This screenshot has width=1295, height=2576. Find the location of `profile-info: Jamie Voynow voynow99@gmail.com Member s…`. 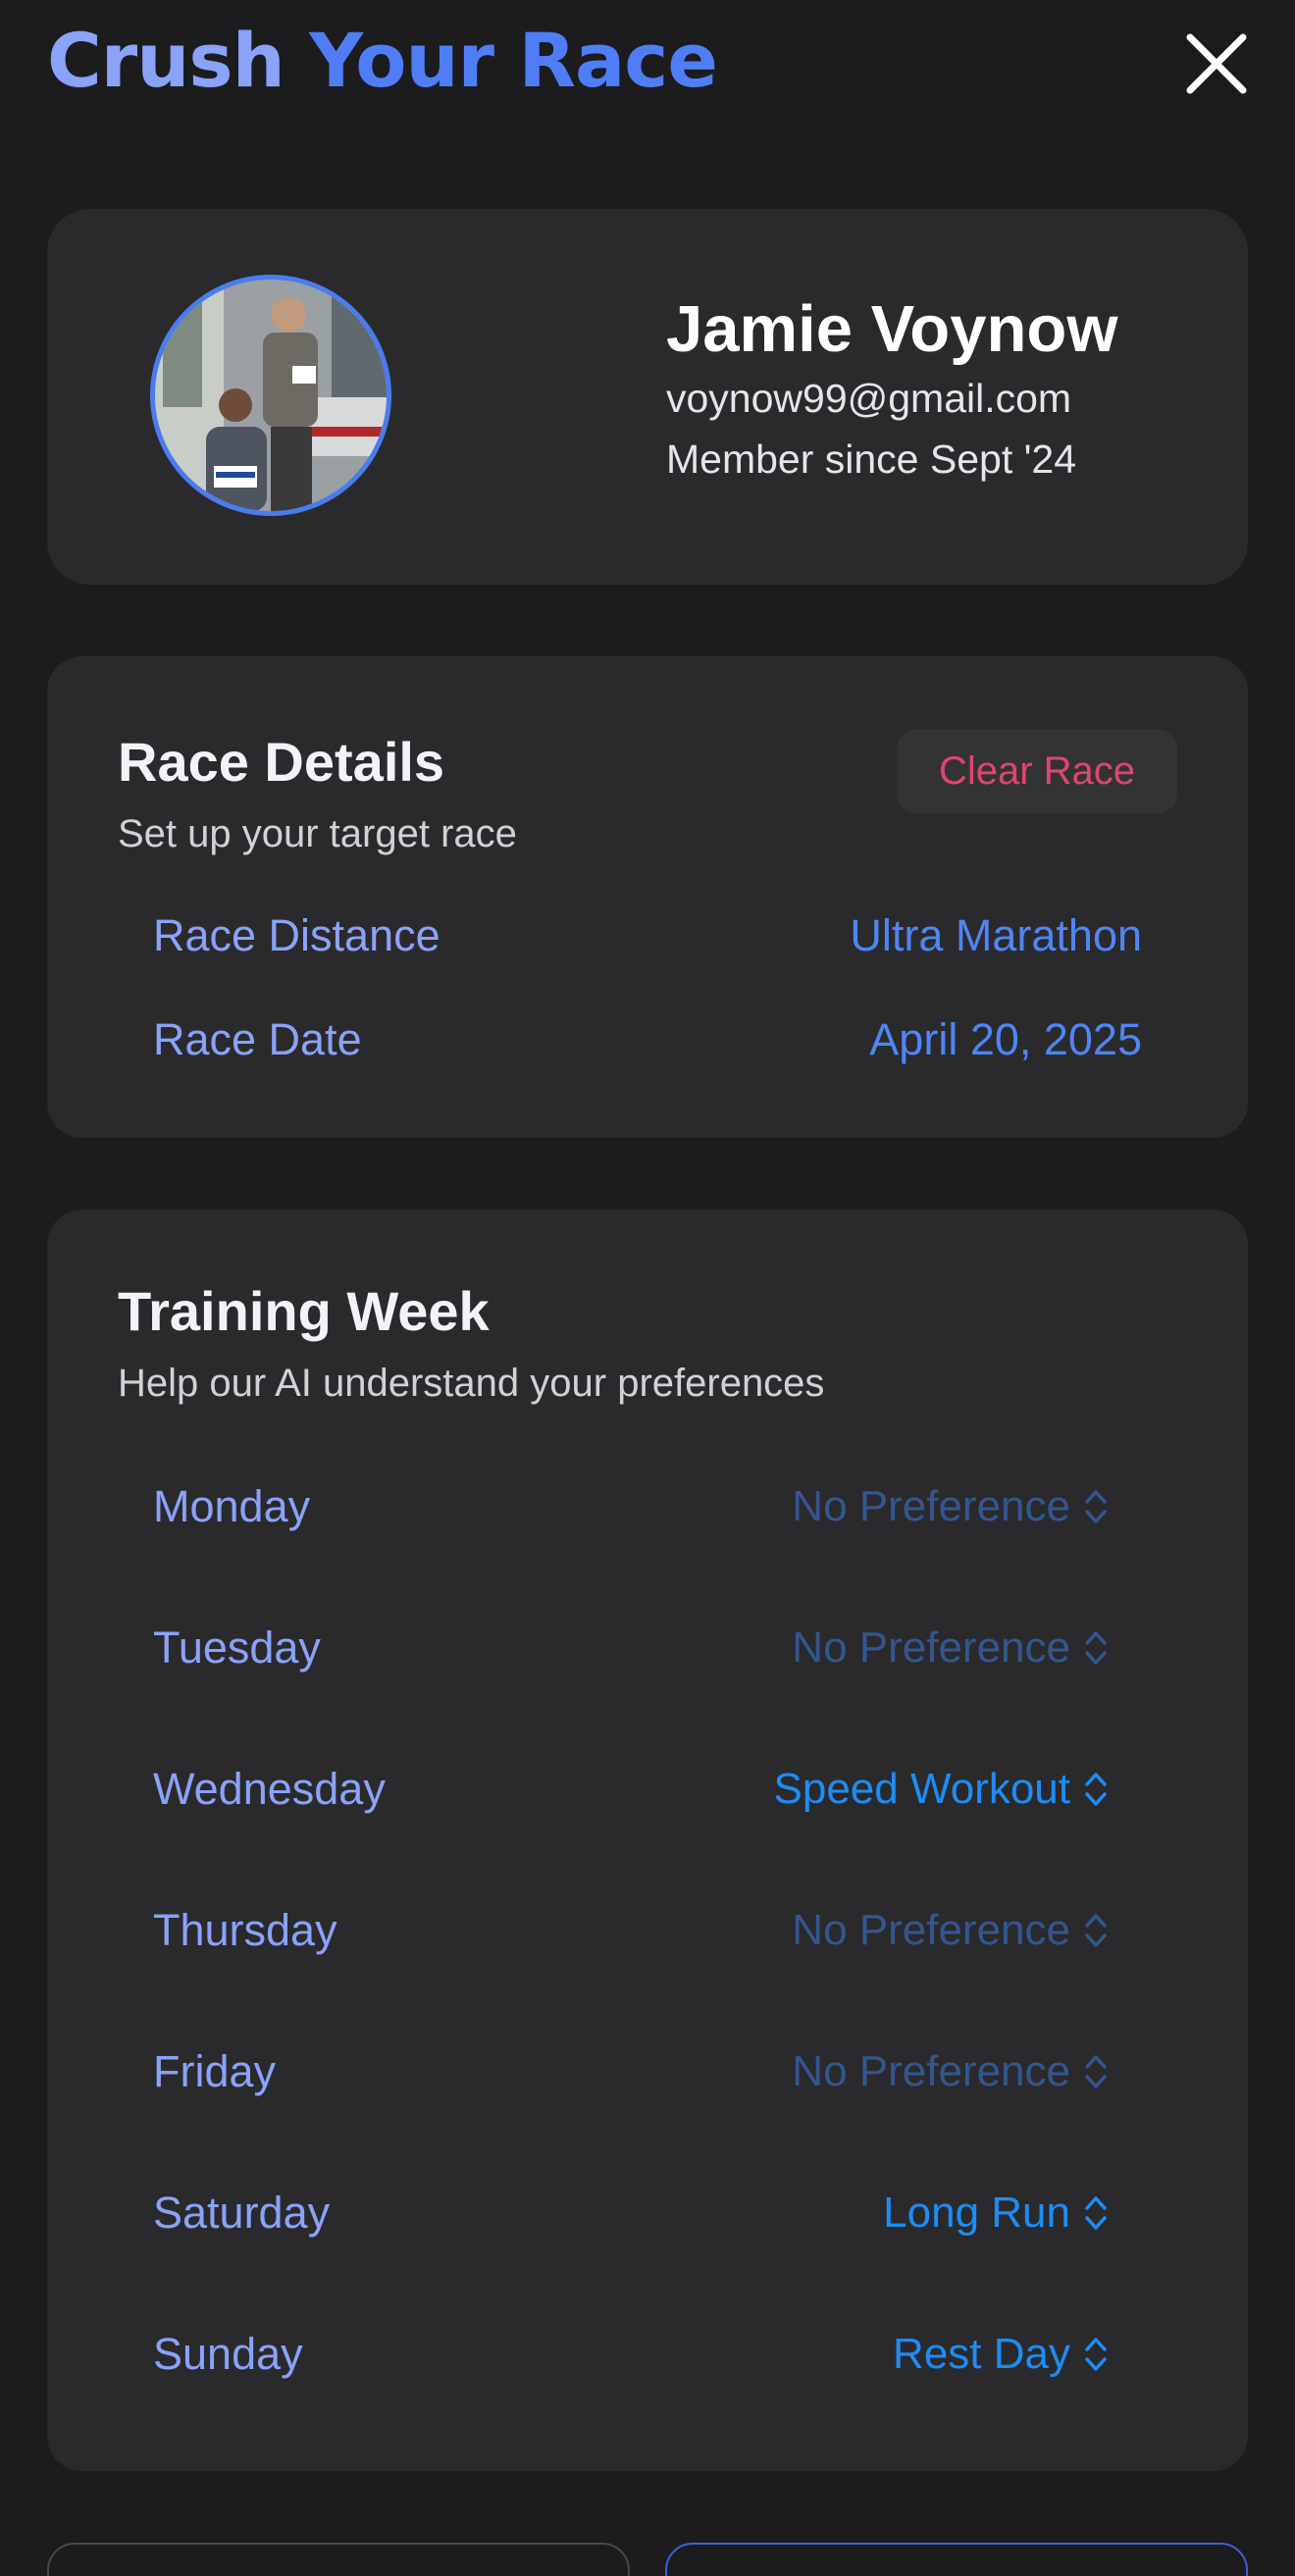

profile-info: Jamie Voynow voynow99@gmail.com Member s… is located at coordinates (891, 390).